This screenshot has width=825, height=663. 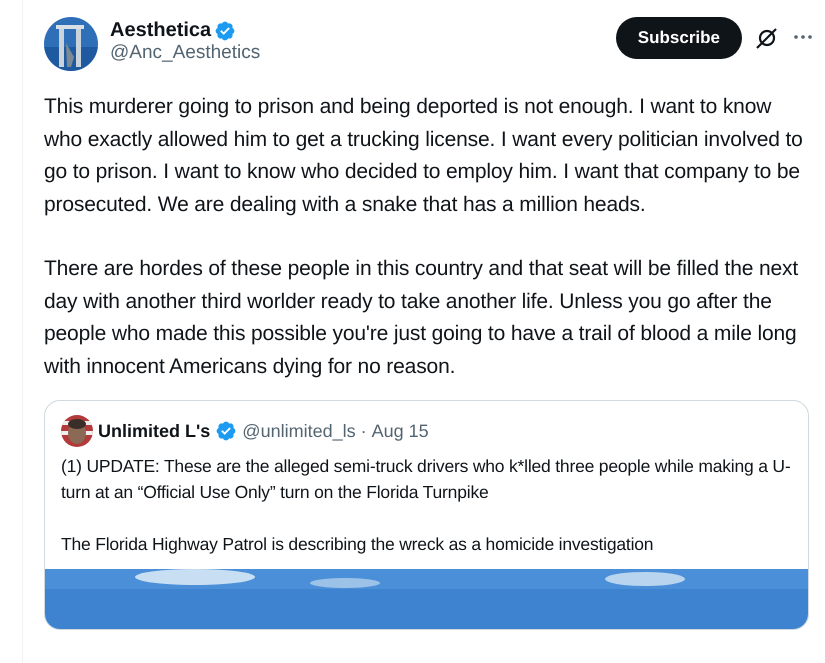 What do you see at coordinates (154, 431) in the screenshot?
I see `quoted-author-name: Unlimited L's` at bounding box center [154, 431].